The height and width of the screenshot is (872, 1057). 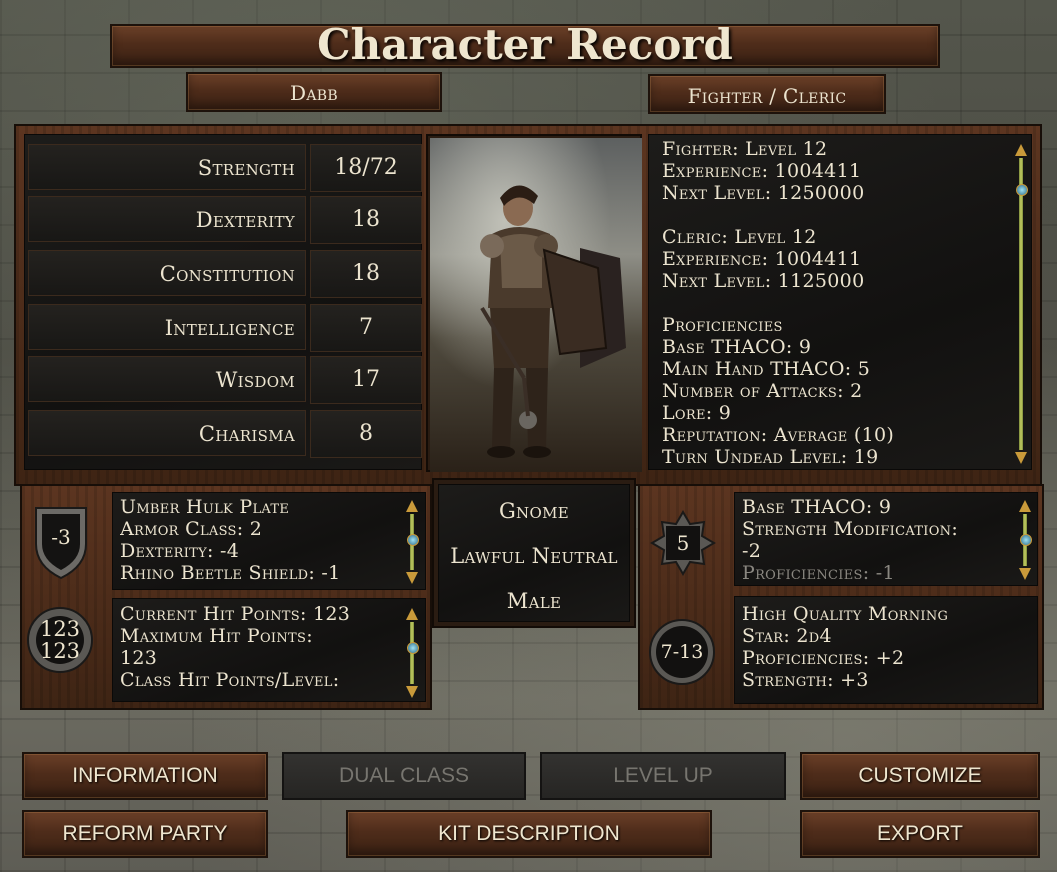 I want to click on stat-row: Charisma 8, so click(x=225, y=434).